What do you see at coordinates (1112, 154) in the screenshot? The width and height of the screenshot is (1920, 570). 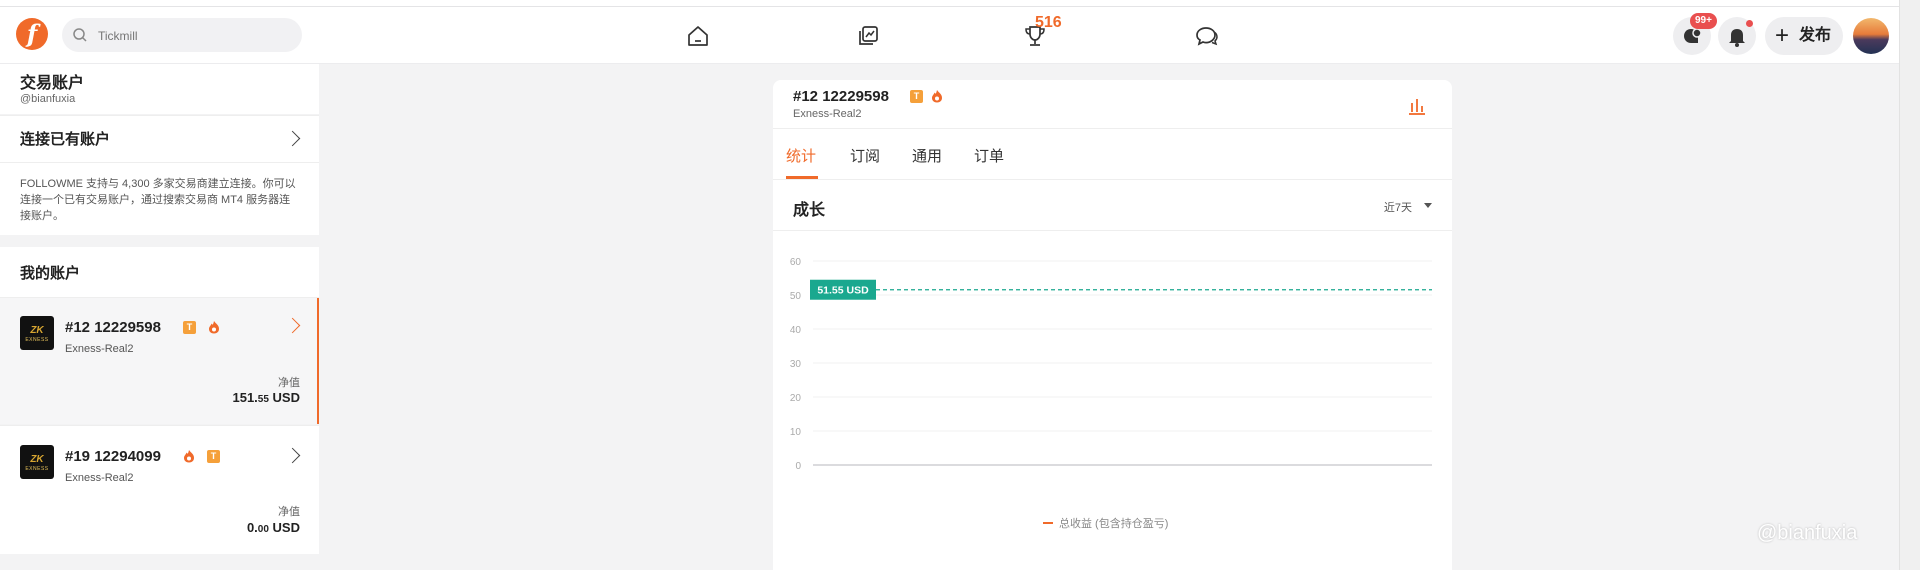 I see `detail-tabs: 统计 订阅 通用 订单` at bounding box center [1112, 154].